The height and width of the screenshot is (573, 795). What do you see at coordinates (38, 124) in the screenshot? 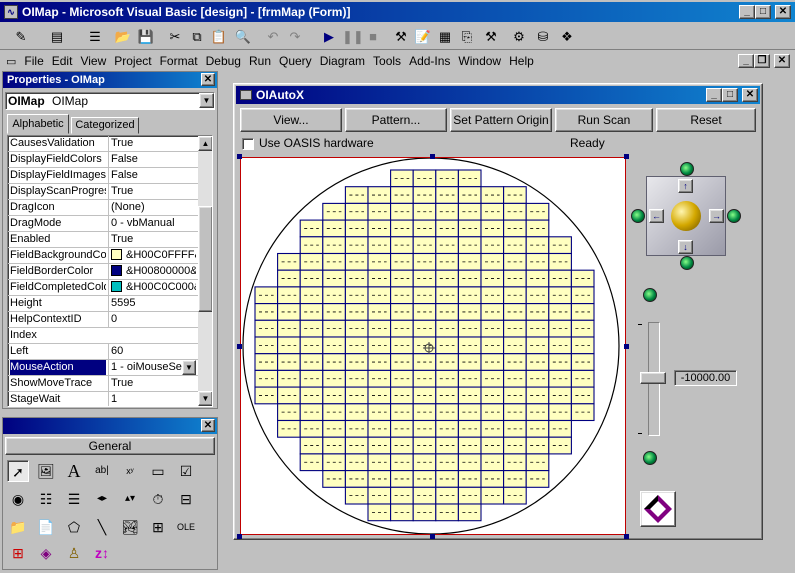
I see `tab-alphabetic: Alphabetic` at bounding box center [38, 124].